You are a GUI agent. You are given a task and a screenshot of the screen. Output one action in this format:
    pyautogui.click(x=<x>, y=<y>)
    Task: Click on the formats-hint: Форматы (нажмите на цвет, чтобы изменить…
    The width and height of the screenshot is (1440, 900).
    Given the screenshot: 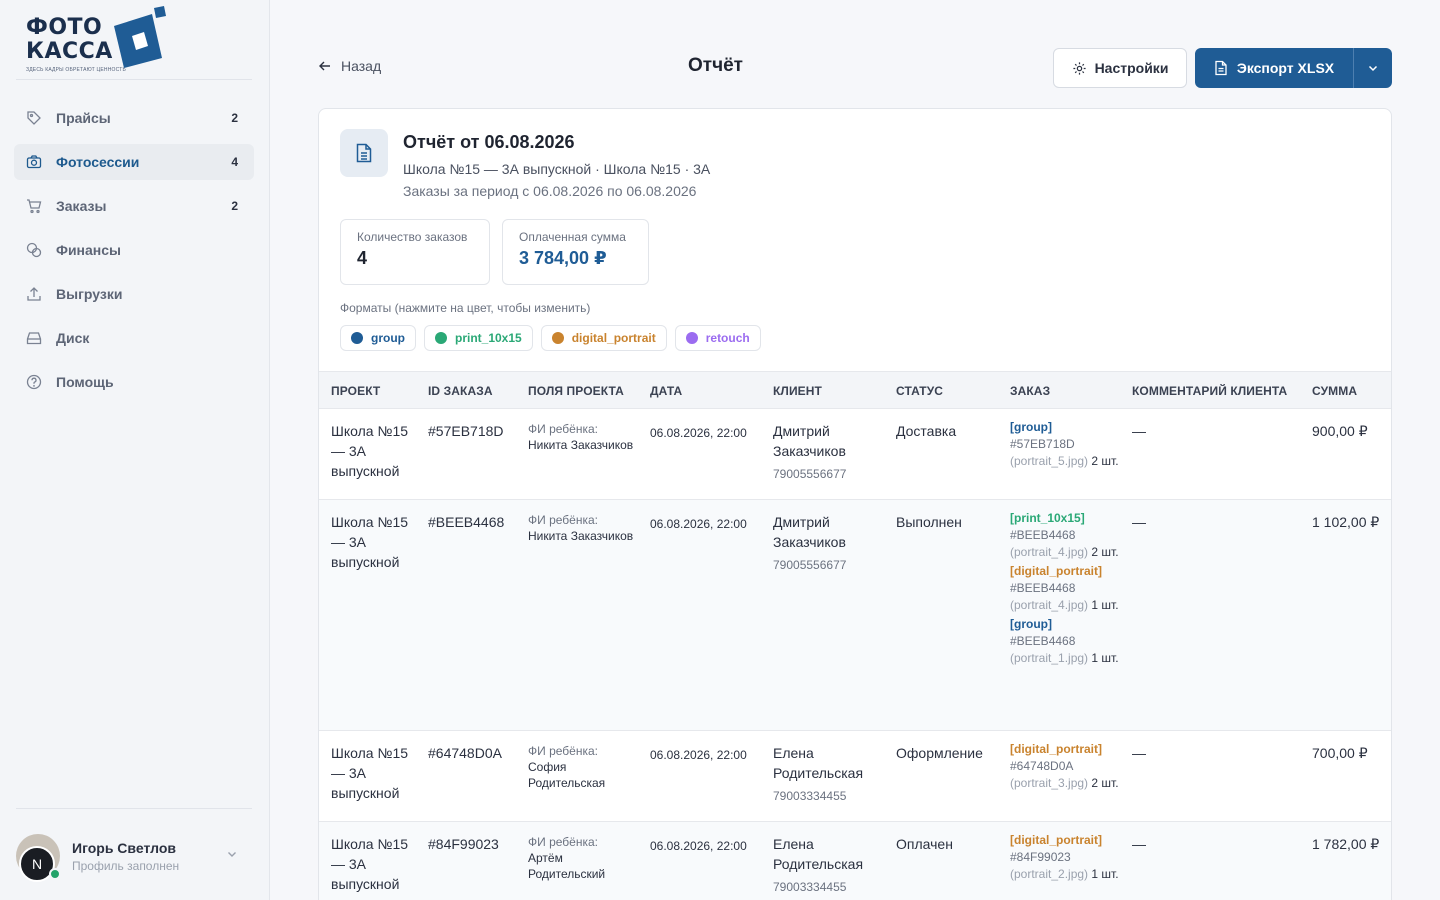 What is the action you would take?
    pyautogui.click(x=465, y=308)
    